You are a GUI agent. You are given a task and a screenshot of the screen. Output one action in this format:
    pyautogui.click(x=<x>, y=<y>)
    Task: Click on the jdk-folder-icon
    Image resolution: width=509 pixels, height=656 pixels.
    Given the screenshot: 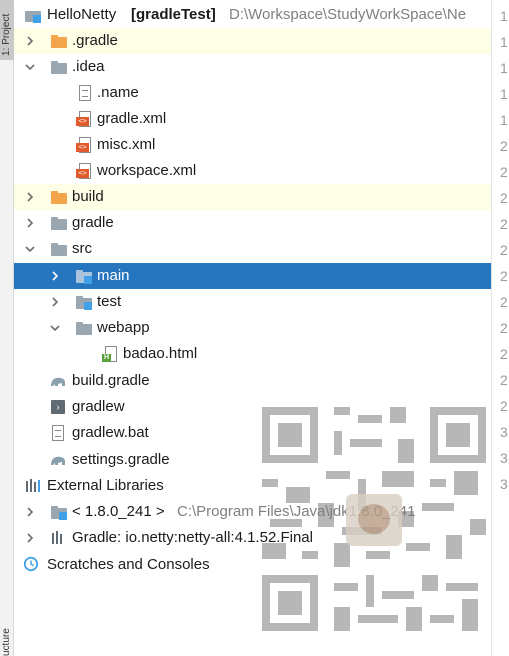 What is the action you would take?
    pyautogui.click(x=59, y=512)
    